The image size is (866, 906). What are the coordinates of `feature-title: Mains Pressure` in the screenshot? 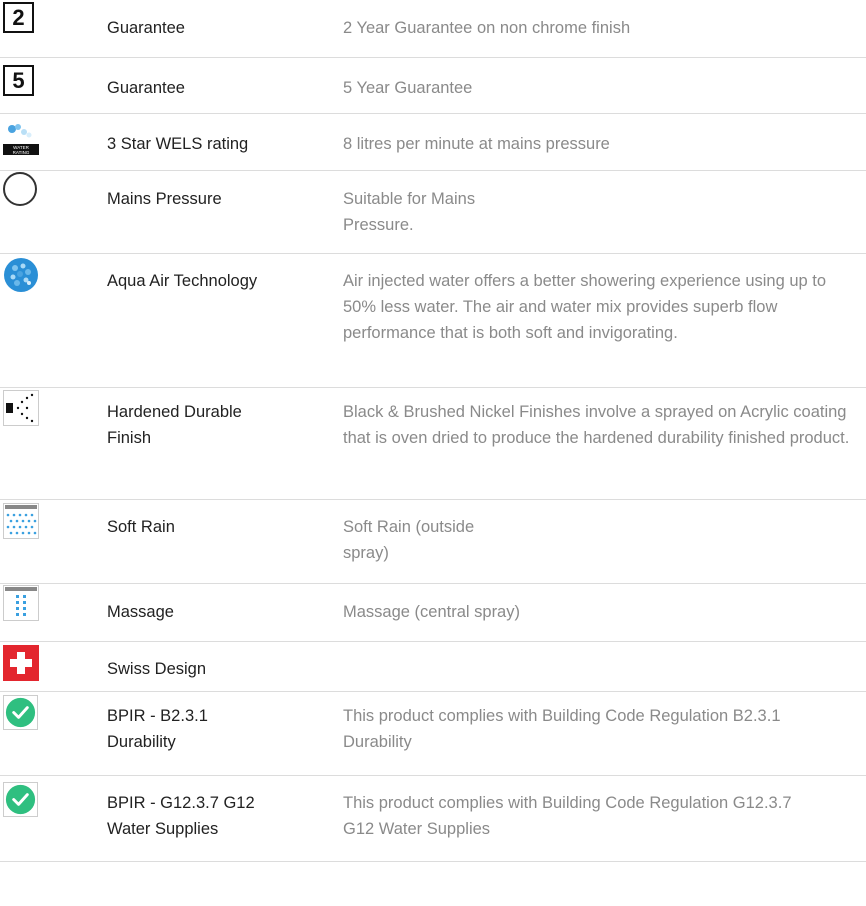 It's located at (164, 199).